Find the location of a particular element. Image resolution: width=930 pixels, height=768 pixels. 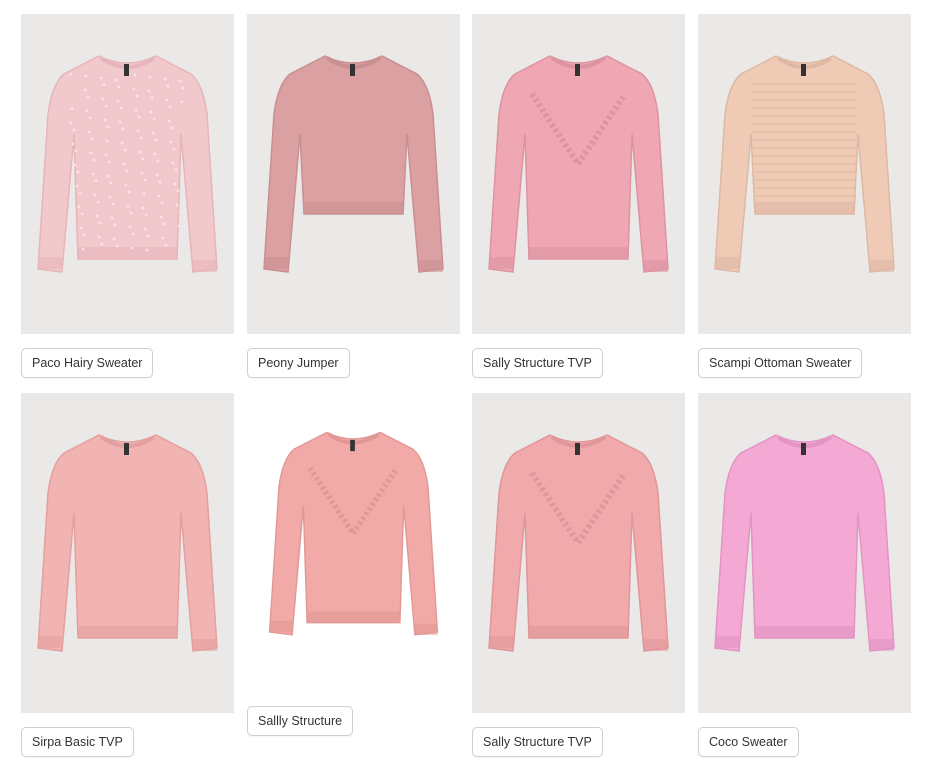

product-tag-4: Scampi Ottoman Sweater is located at coordinates (780, 363).